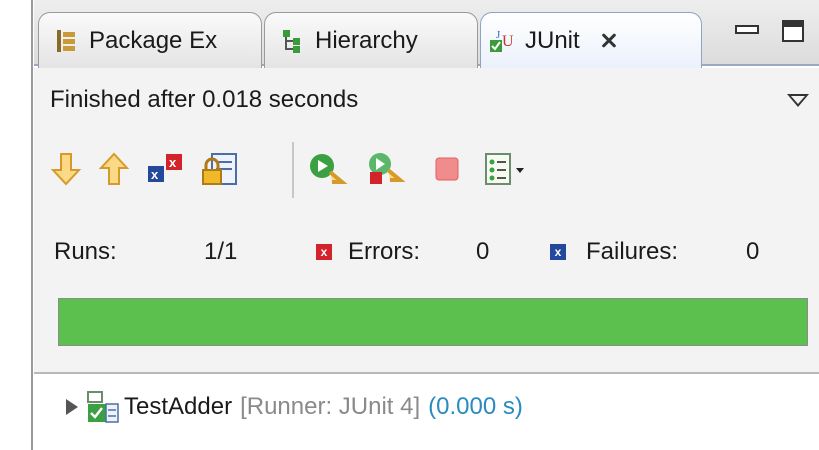  What do you see at coordinates (386, 169) in the screenshot?
I see `rerun-failed-first-icon` at bounding box center [386, 169].